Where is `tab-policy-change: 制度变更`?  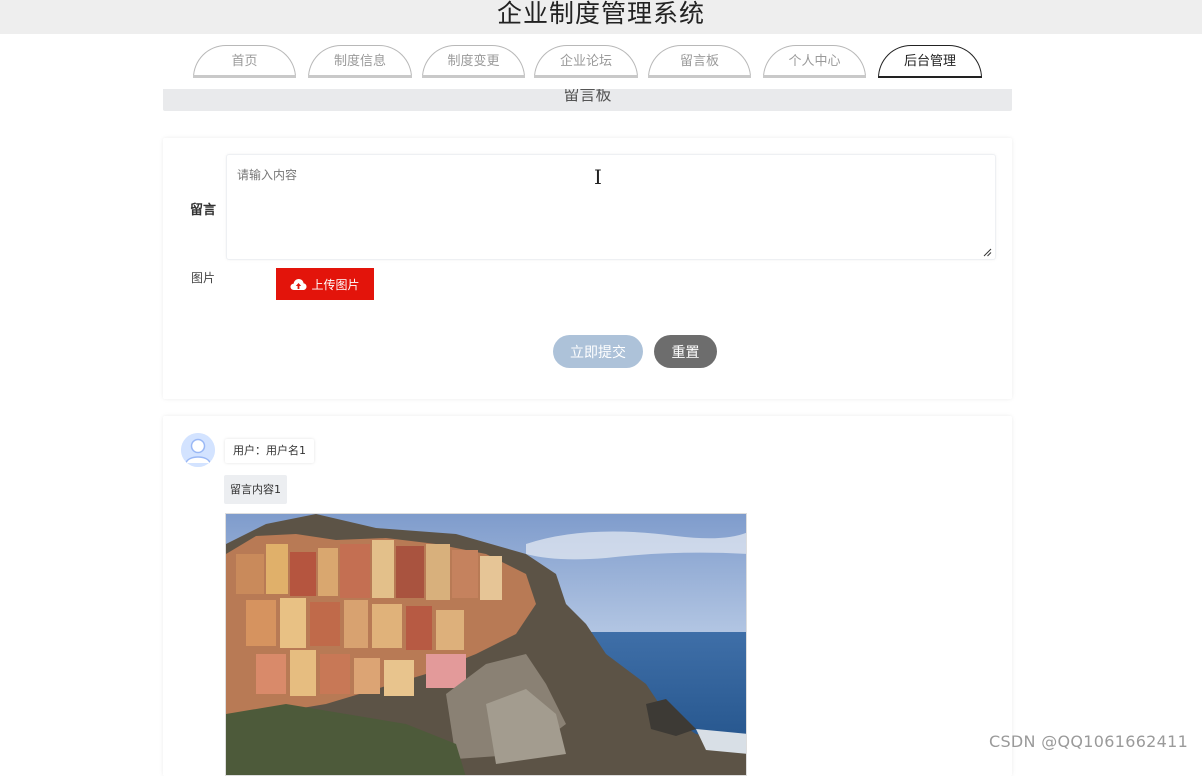
tab-policy-change: 制度变更 is located at coordinates (473, 61).